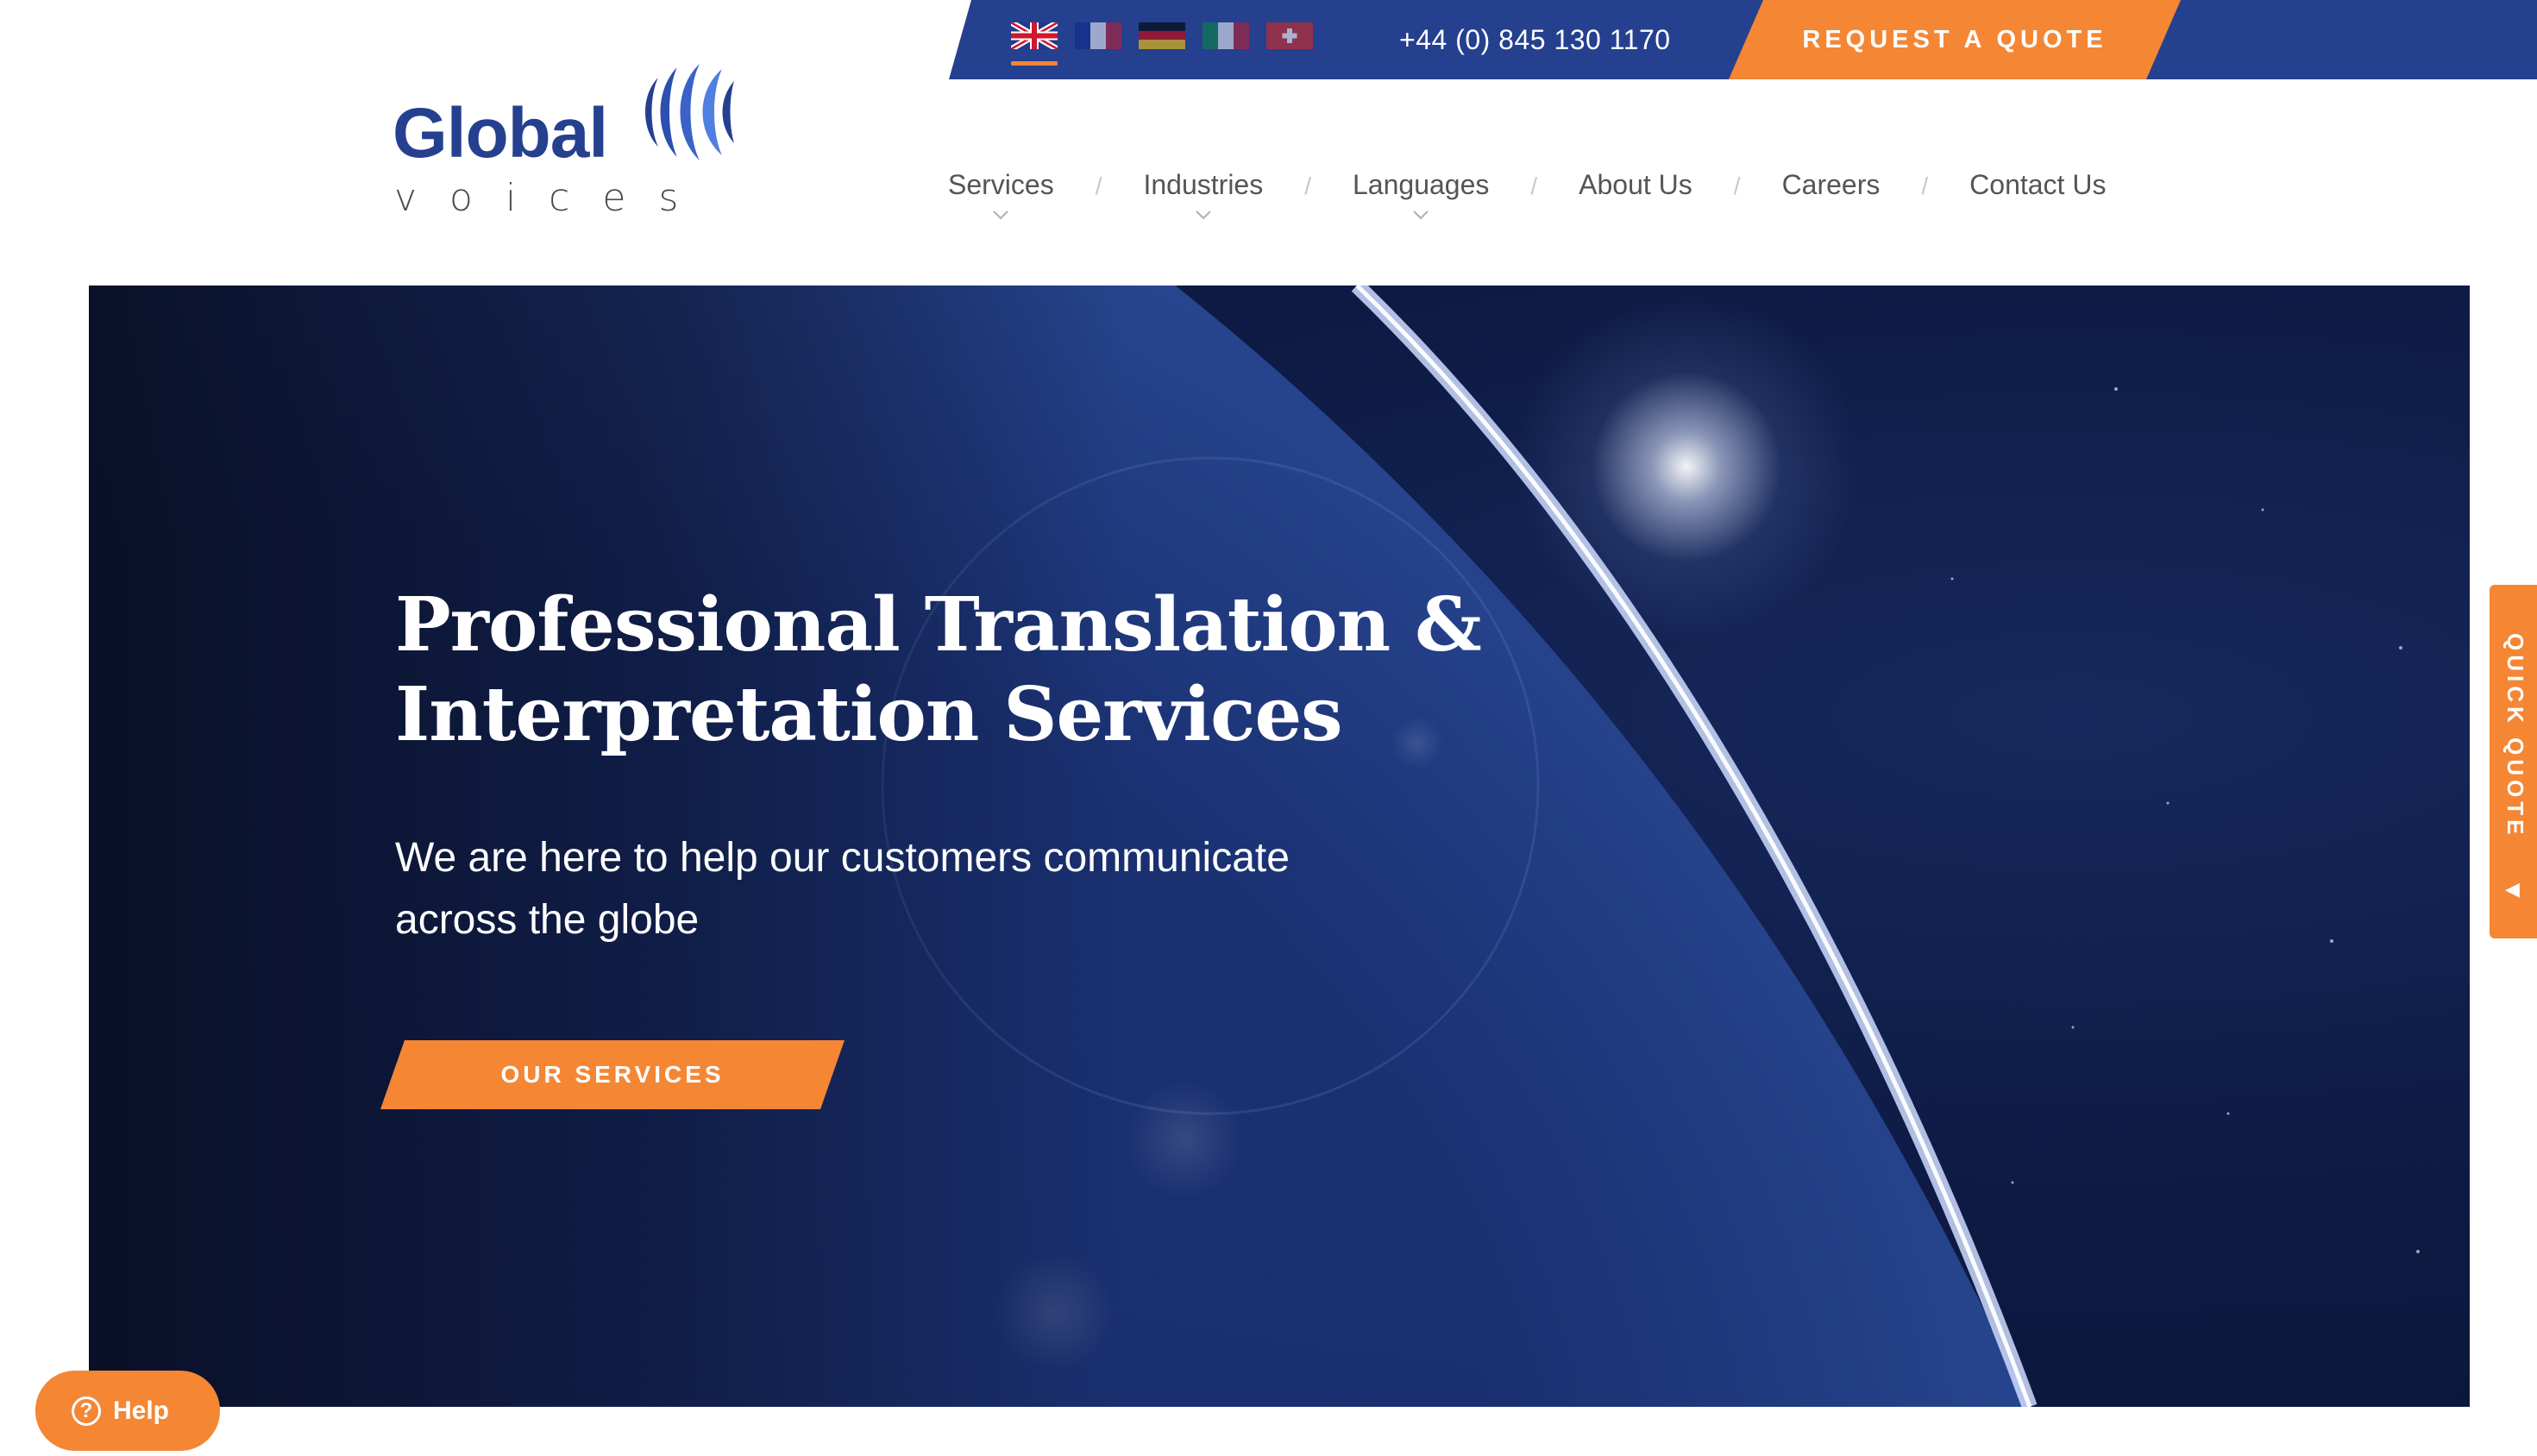  Describe the element at coordinates (500, 134) in the screenshot. I see `logo-wordmark-global: Global` at that location.